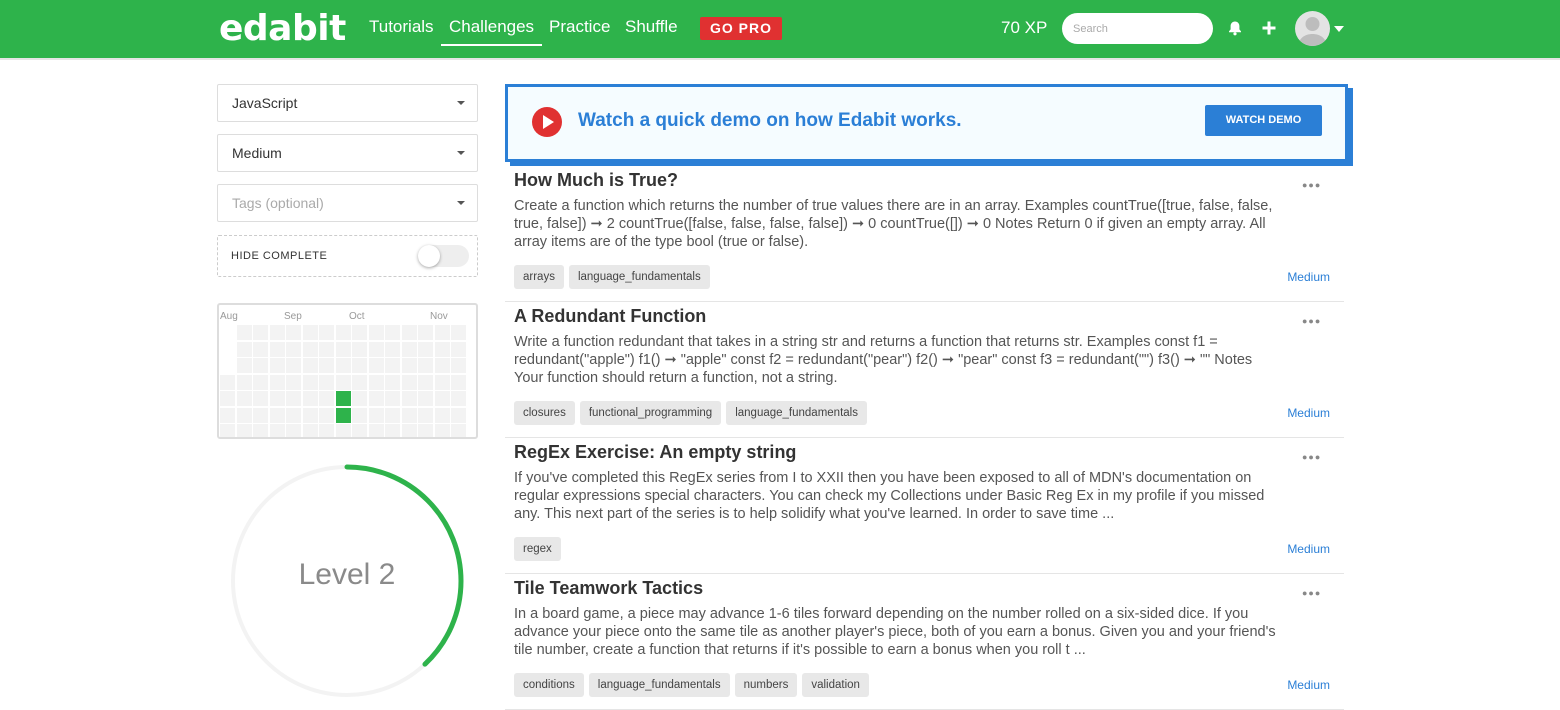  Describe the element at coordinates (347, 153) in the screenshot. I see `difficulty-select: Medium` at that location.